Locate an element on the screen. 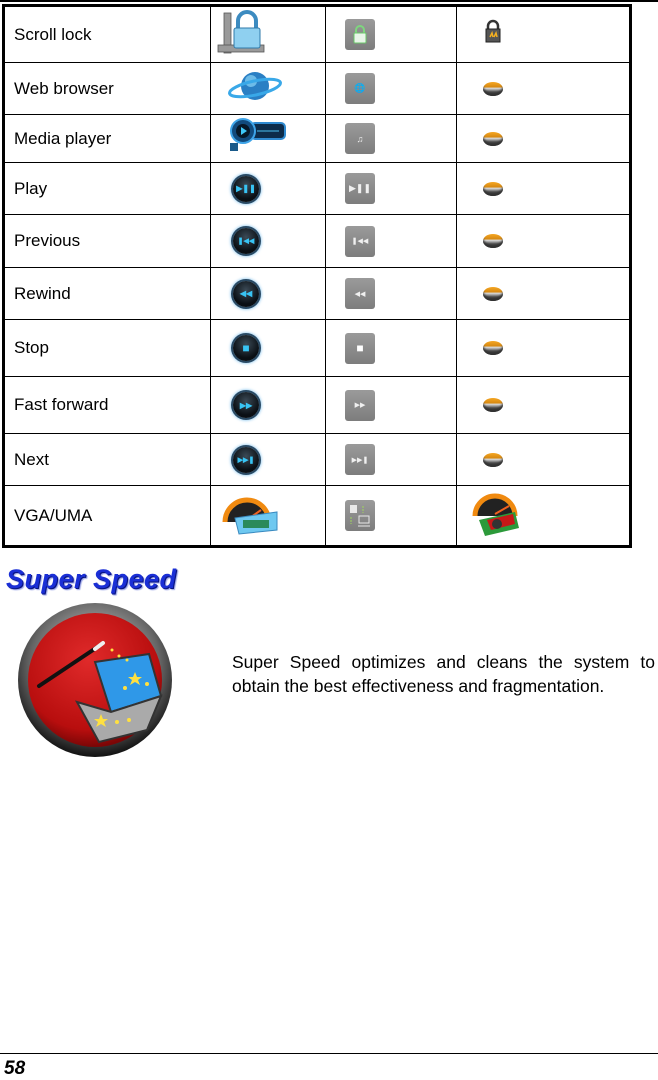 This screenshot has height=1080, width=658. stop-round-icon: ■ is located at coordinates (246, 348).